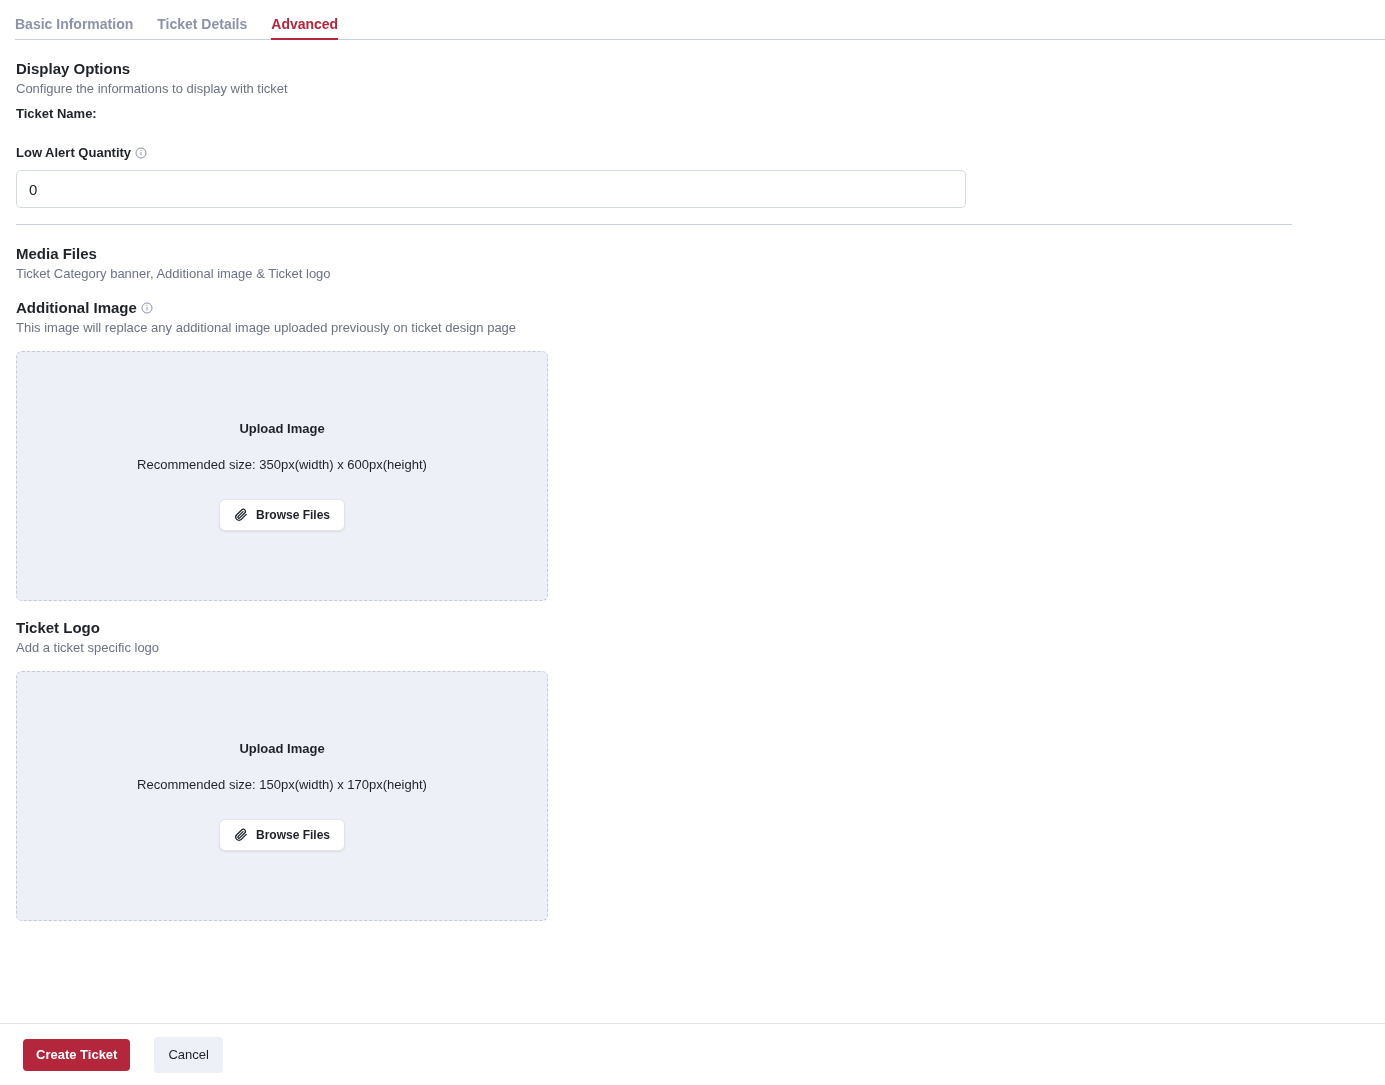 The image size is (1385, 1085). Describe the element at coordinates (88, 647) in the screenshot. I see `upload-description: Add a ticket specific logo` at that location.